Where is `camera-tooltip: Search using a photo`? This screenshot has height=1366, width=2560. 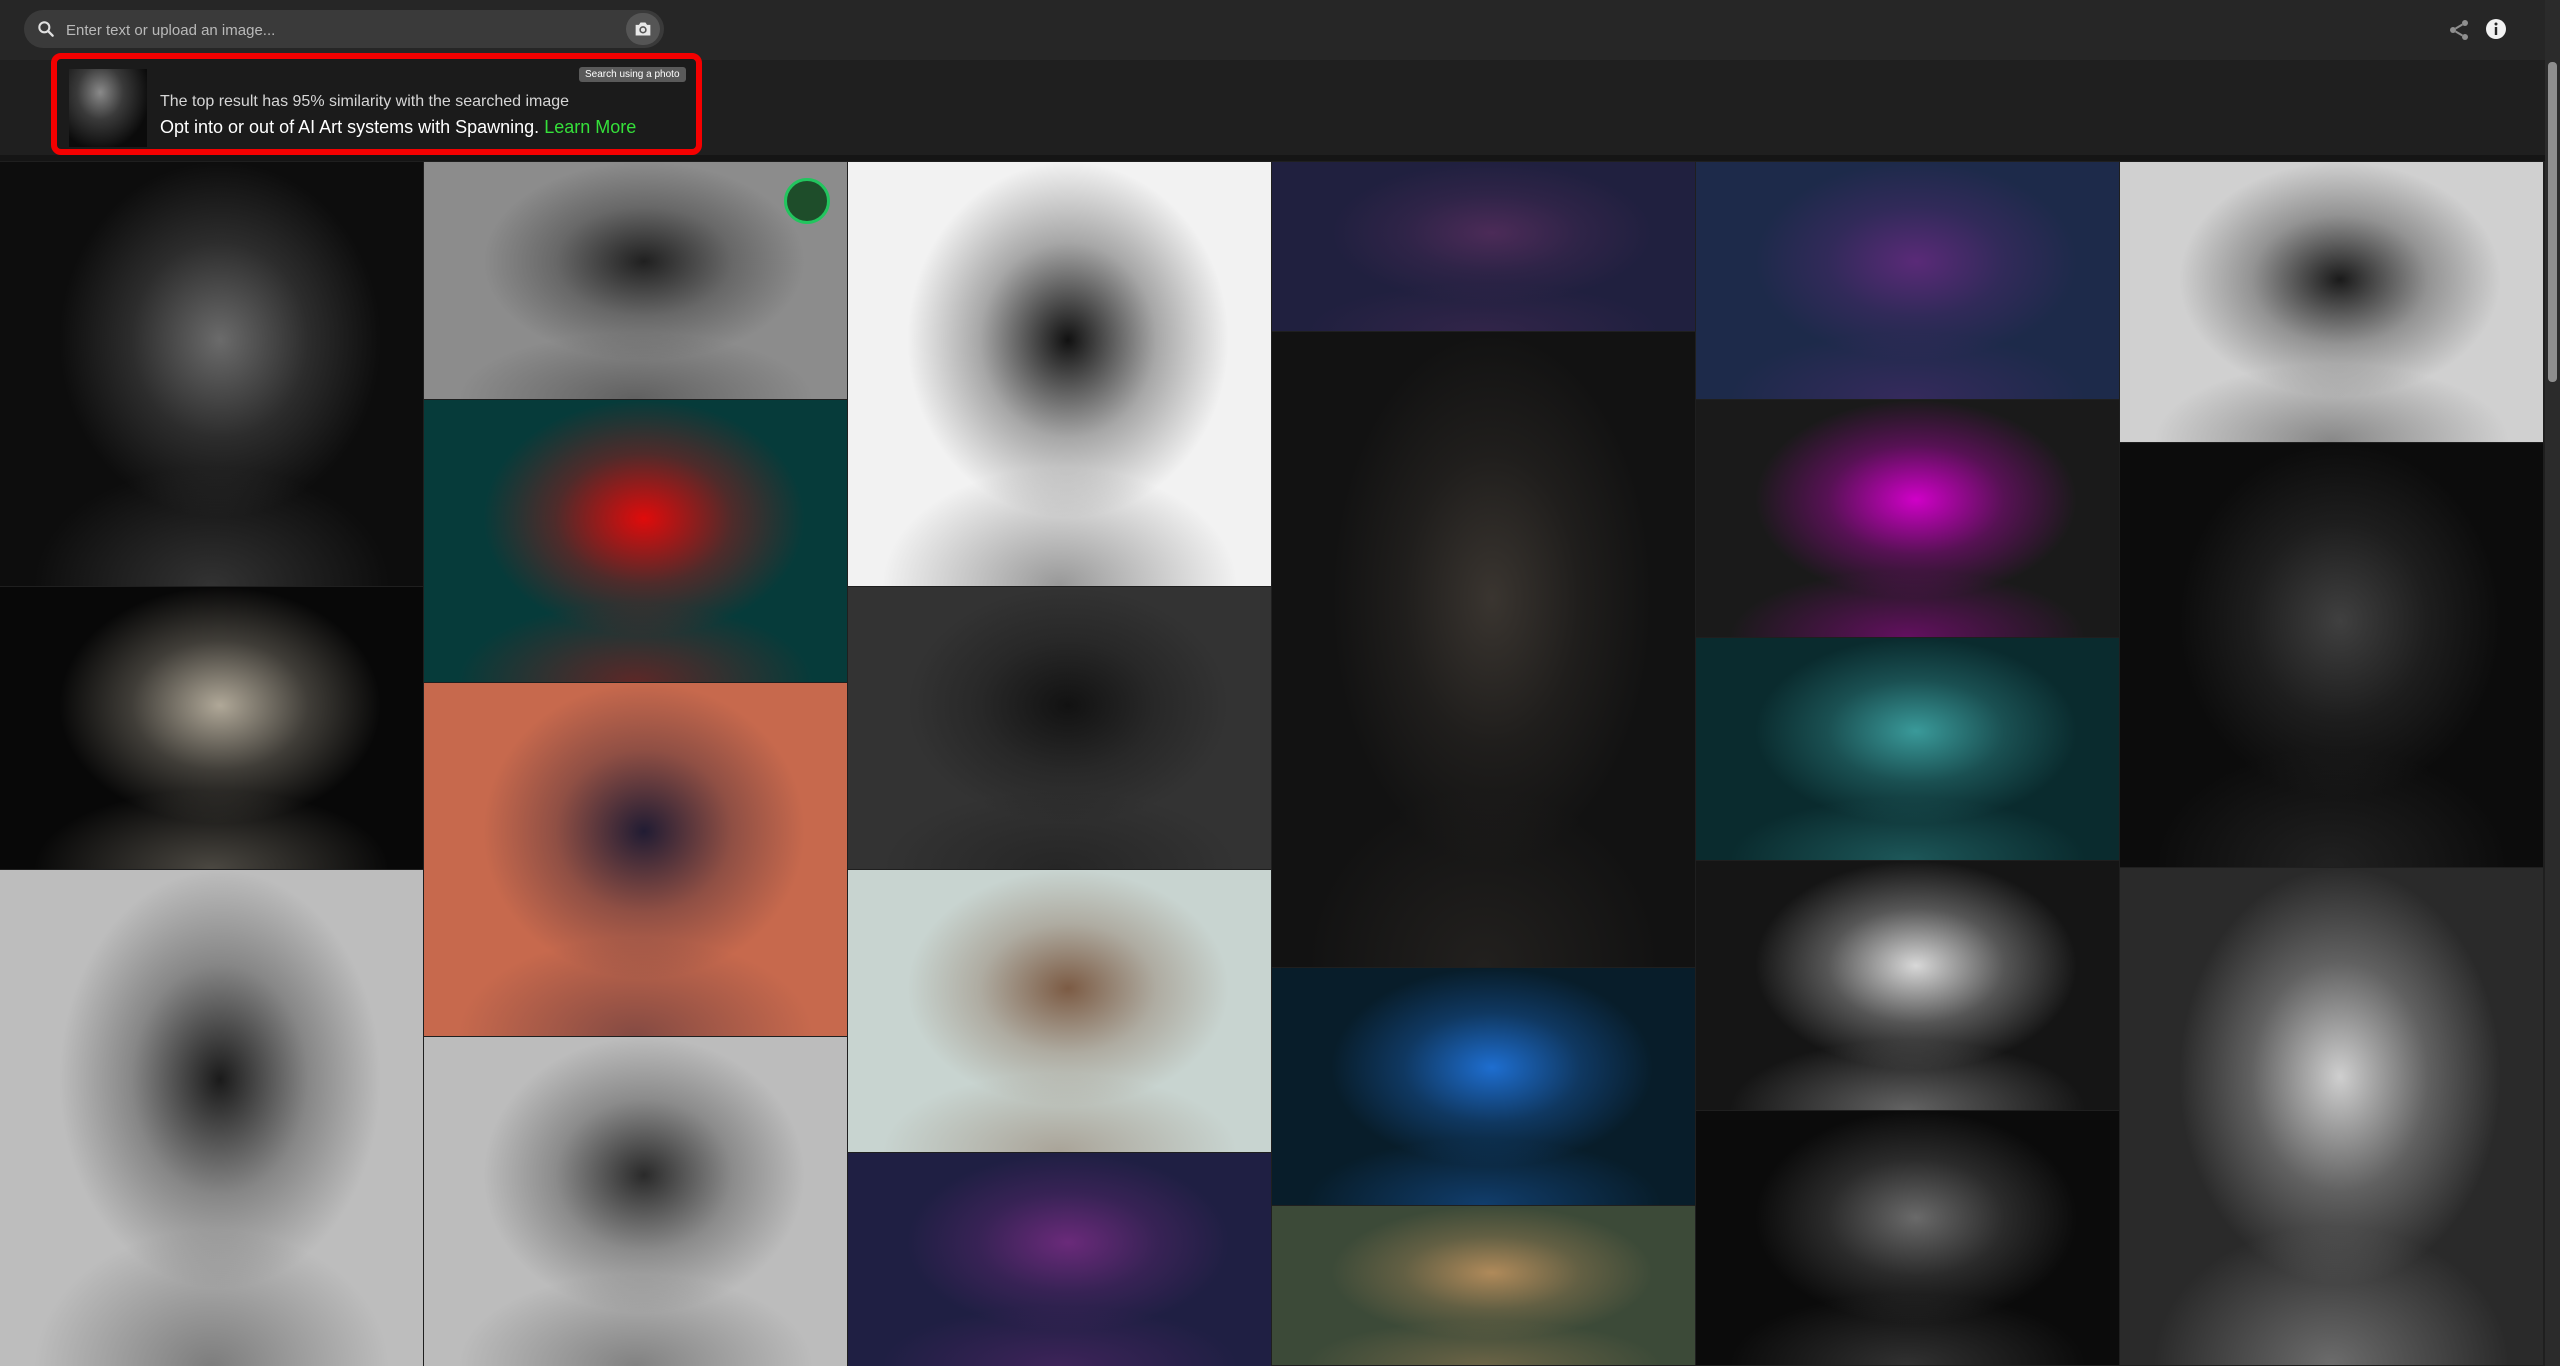
camera-tooltip: Search using a photo is located at coordinates (632, 74).